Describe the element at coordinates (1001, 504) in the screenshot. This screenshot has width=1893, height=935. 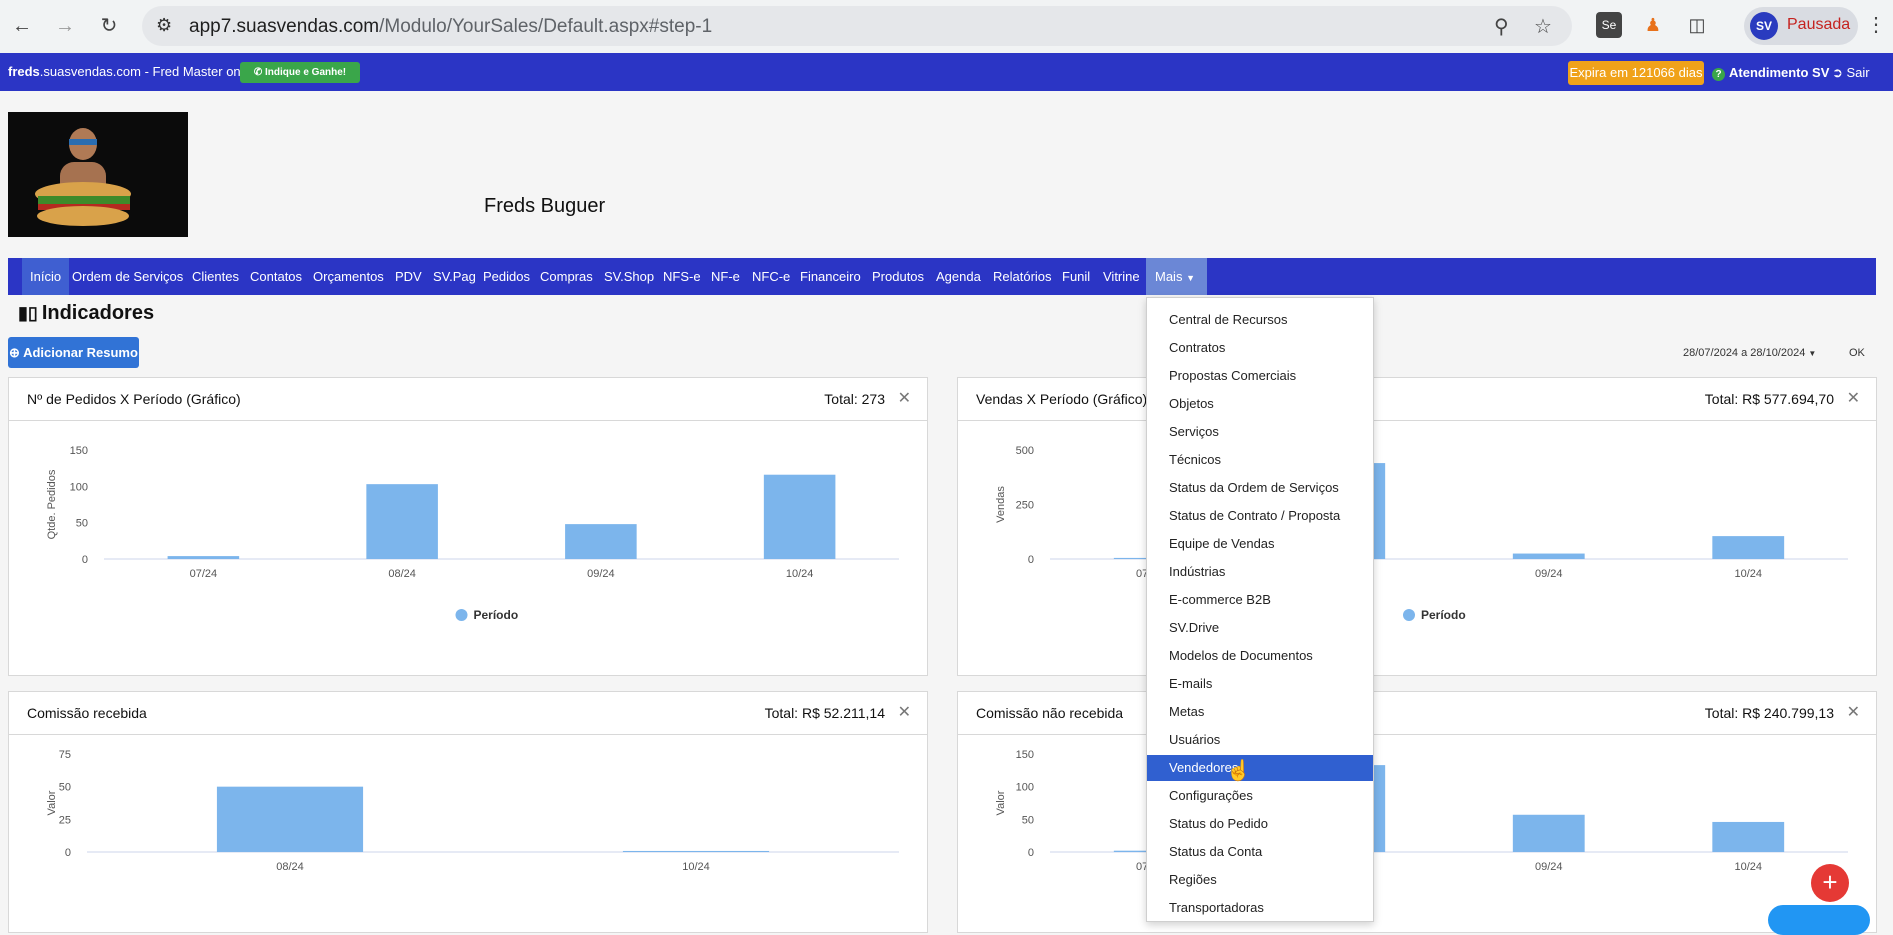
I see `y-axis-label: Vendas` at that location.